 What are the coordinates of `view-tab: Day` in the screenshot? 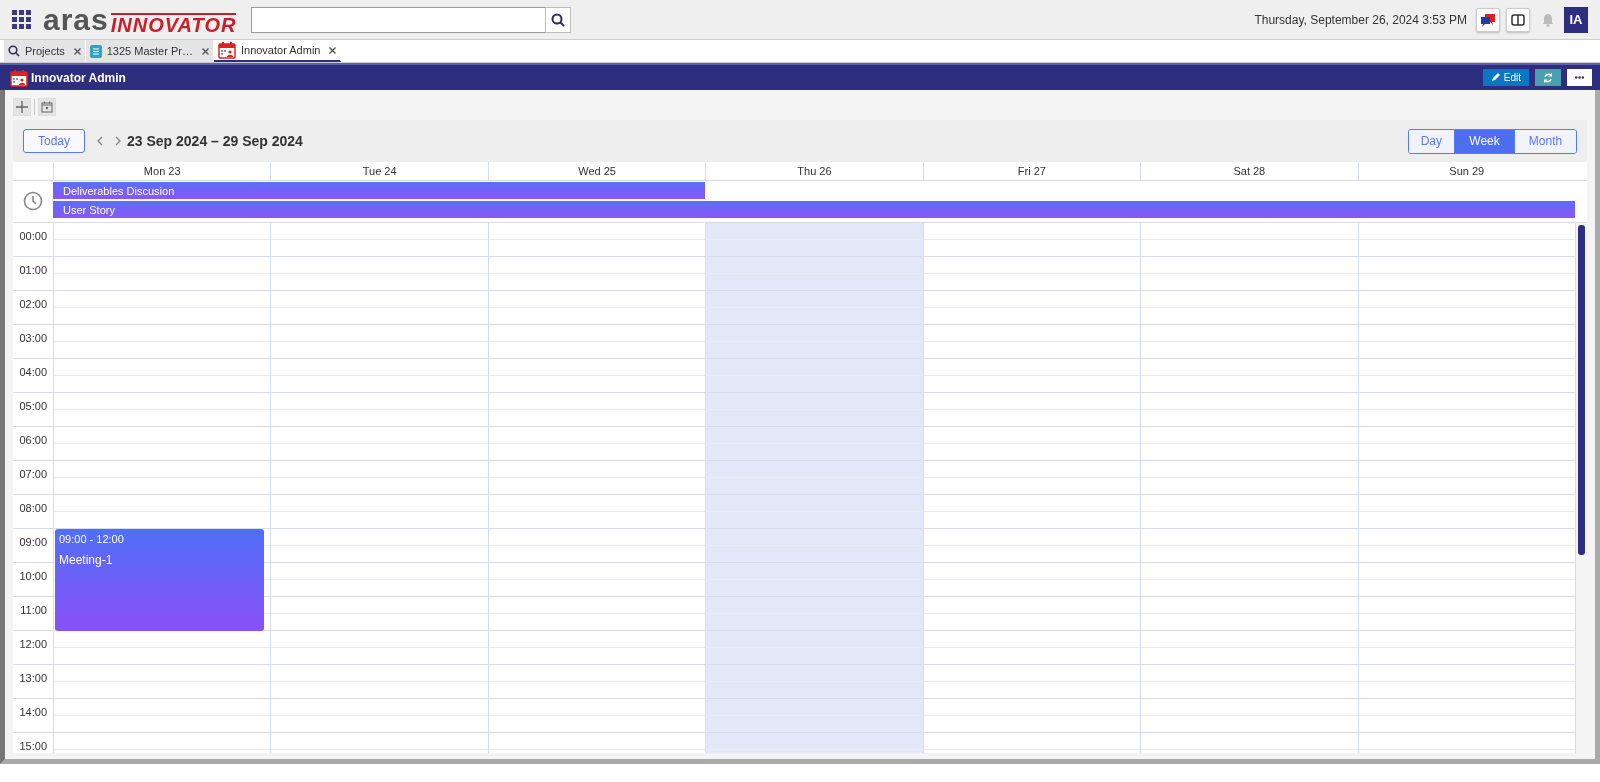 It's located at (1431, 141).